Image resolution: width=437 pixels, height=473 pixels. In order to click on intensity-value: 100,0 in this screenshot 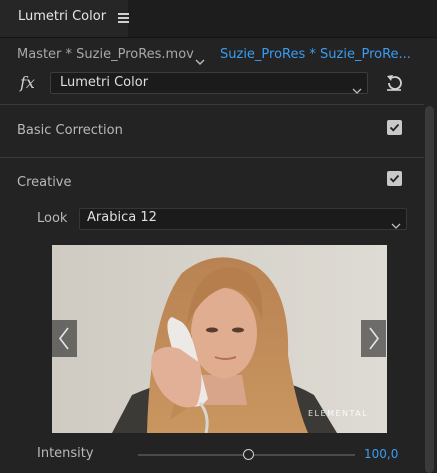, I will do `click(381, 454)`.